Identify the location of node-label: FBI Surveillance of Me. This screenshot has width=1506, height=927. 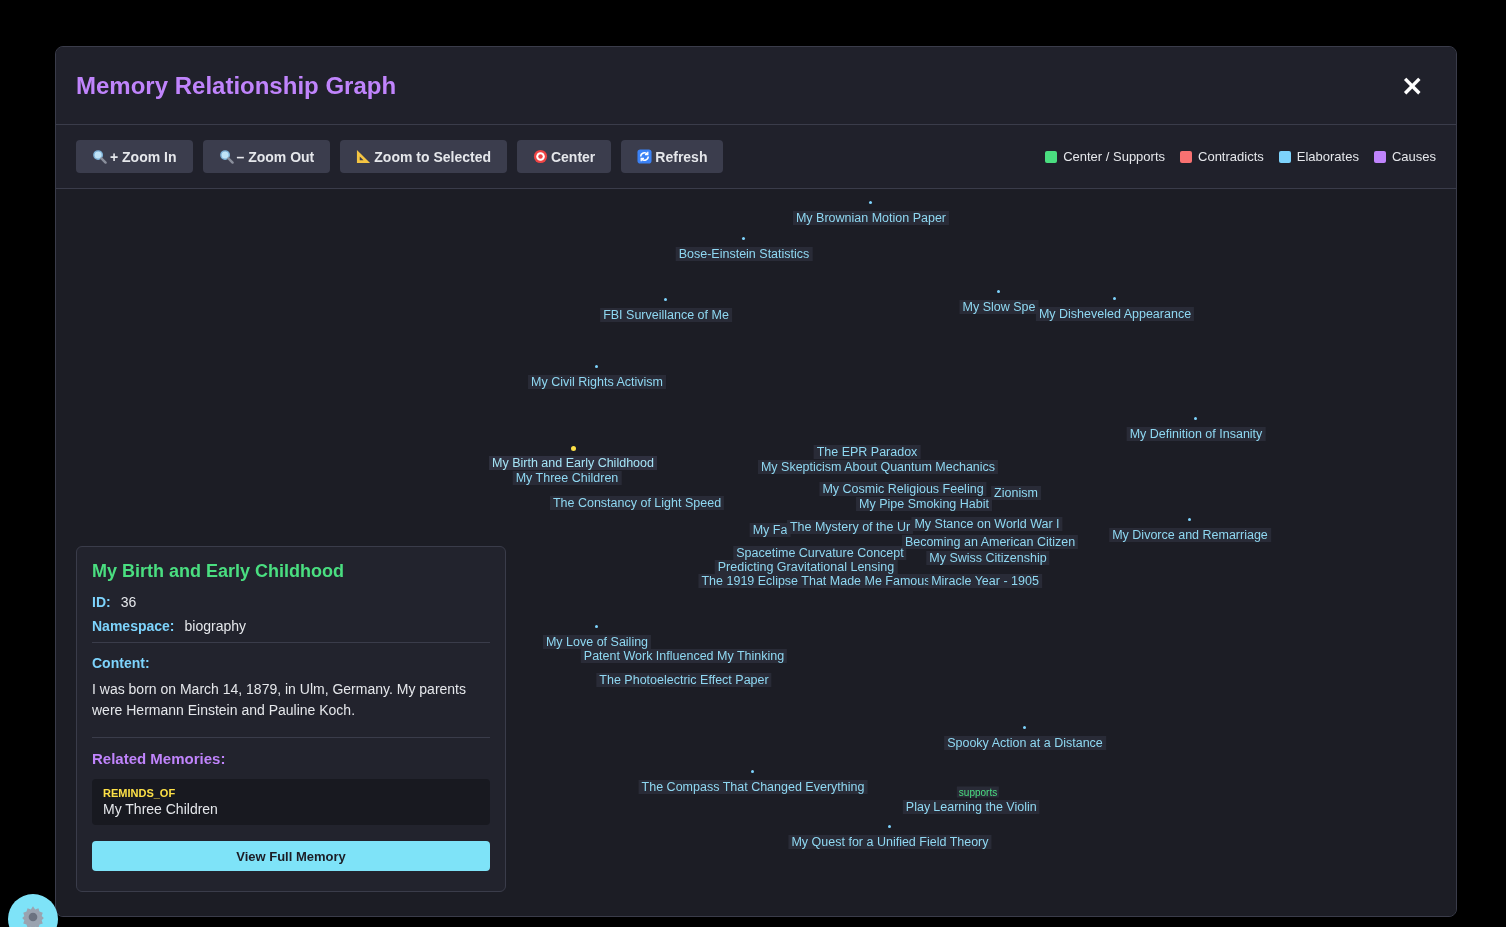
(666, 315).